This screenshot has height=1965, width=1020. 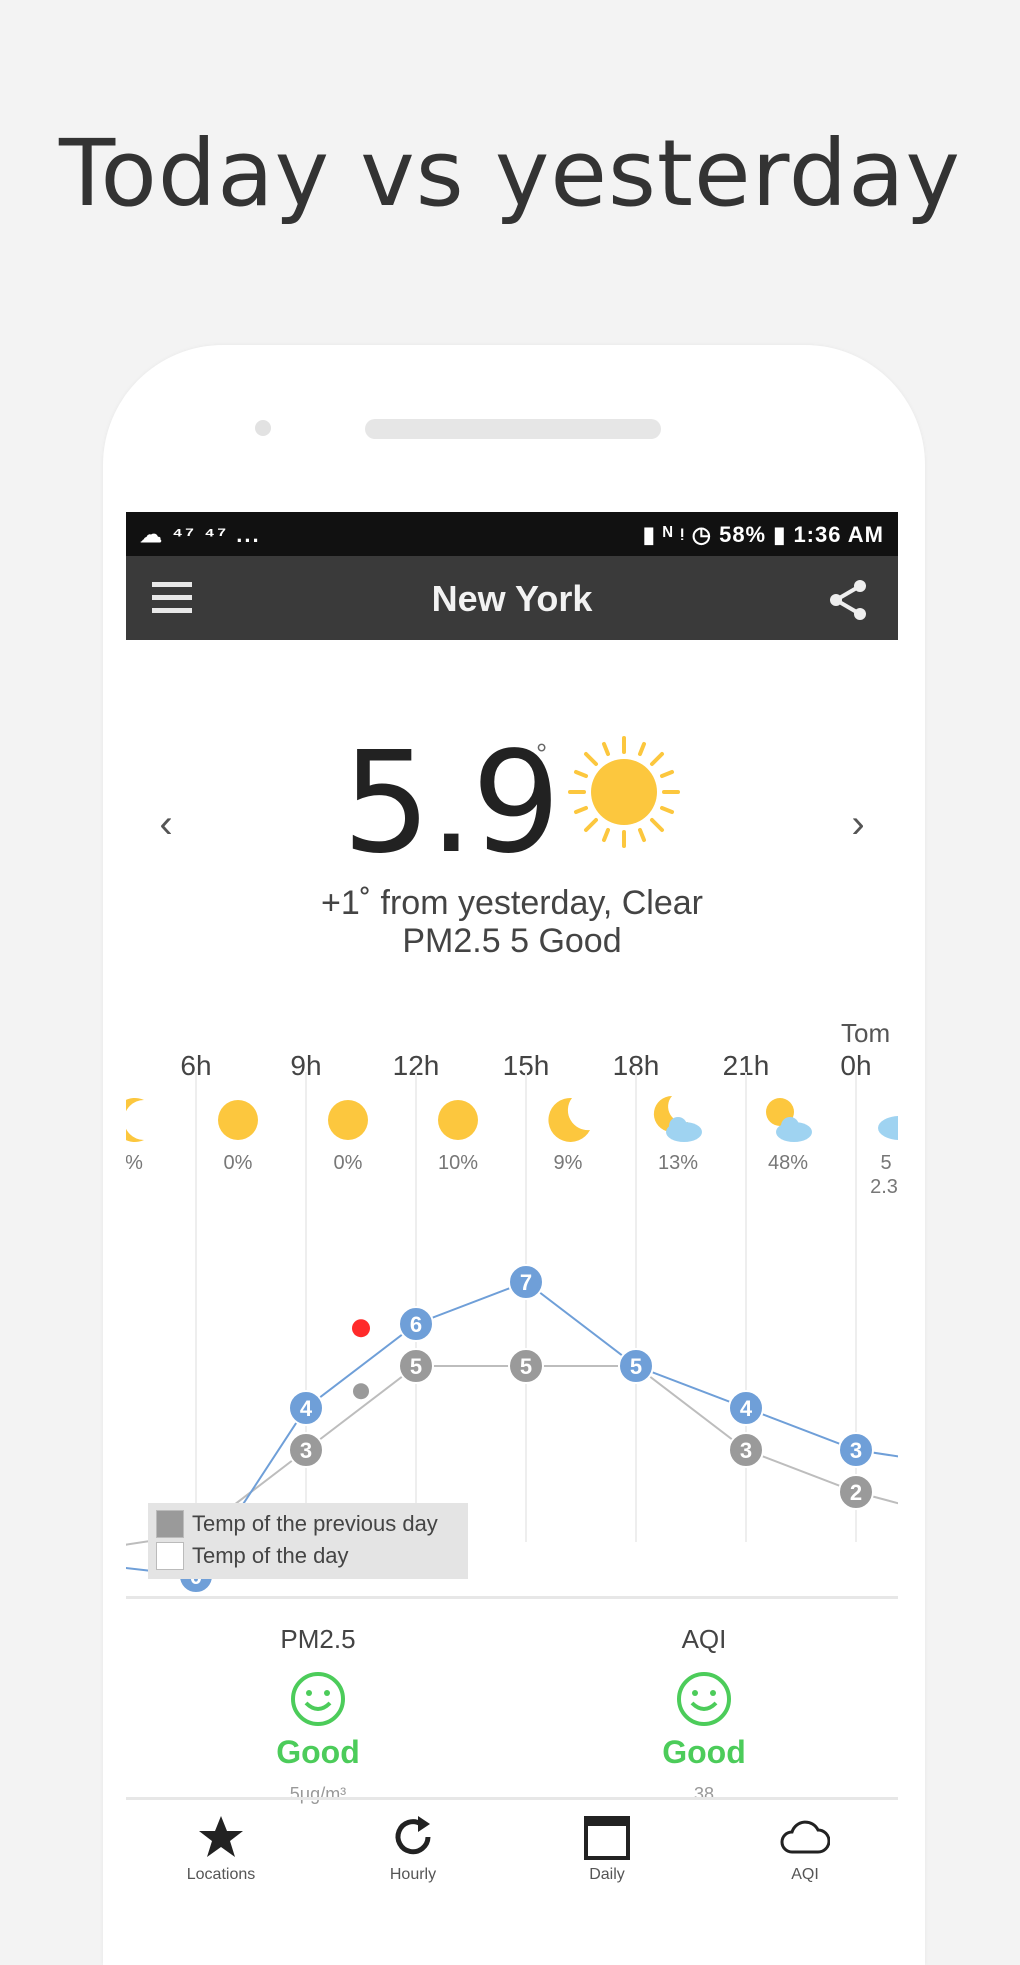 I want to click on pm25-value: 5μg/m³, so click(x=318, y=1794).